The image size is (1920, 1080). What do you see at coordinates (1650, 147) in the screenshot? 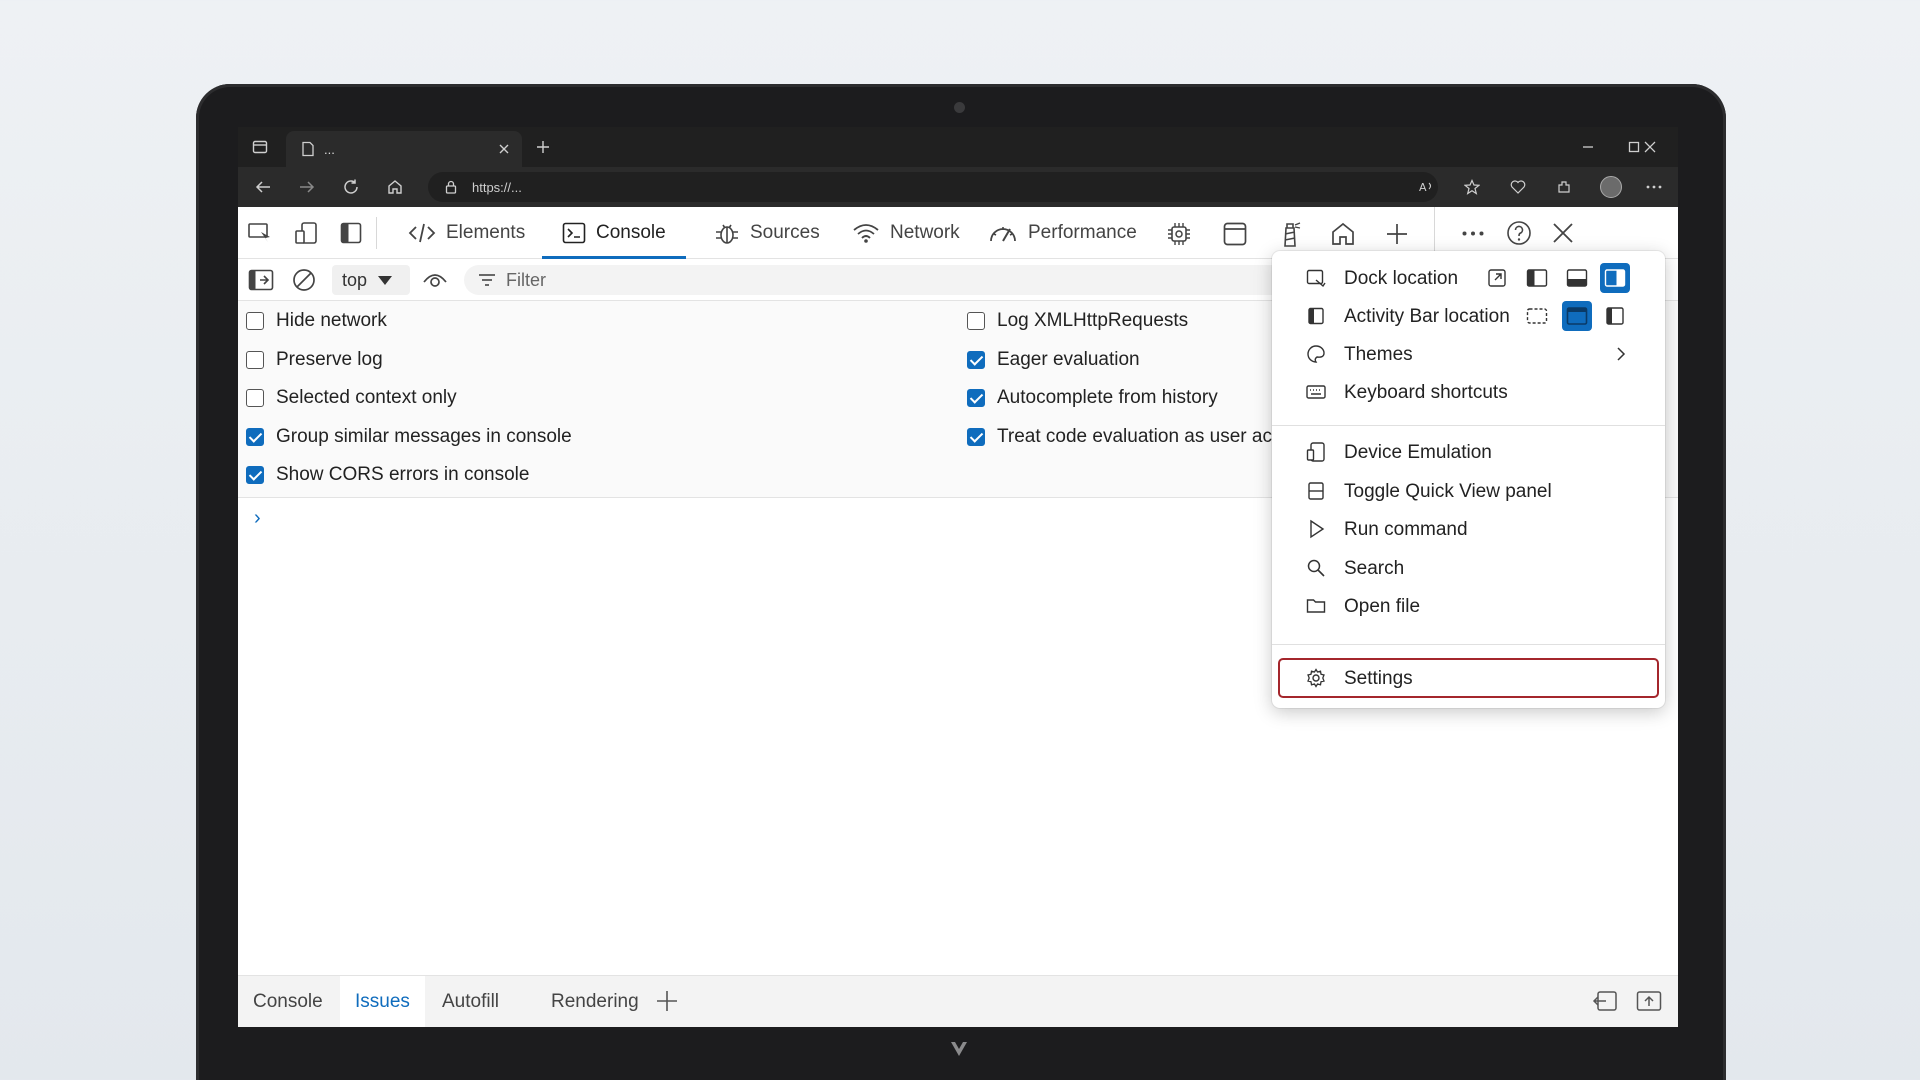
I see `close-window-icon` at bounding box center [1650, 147].